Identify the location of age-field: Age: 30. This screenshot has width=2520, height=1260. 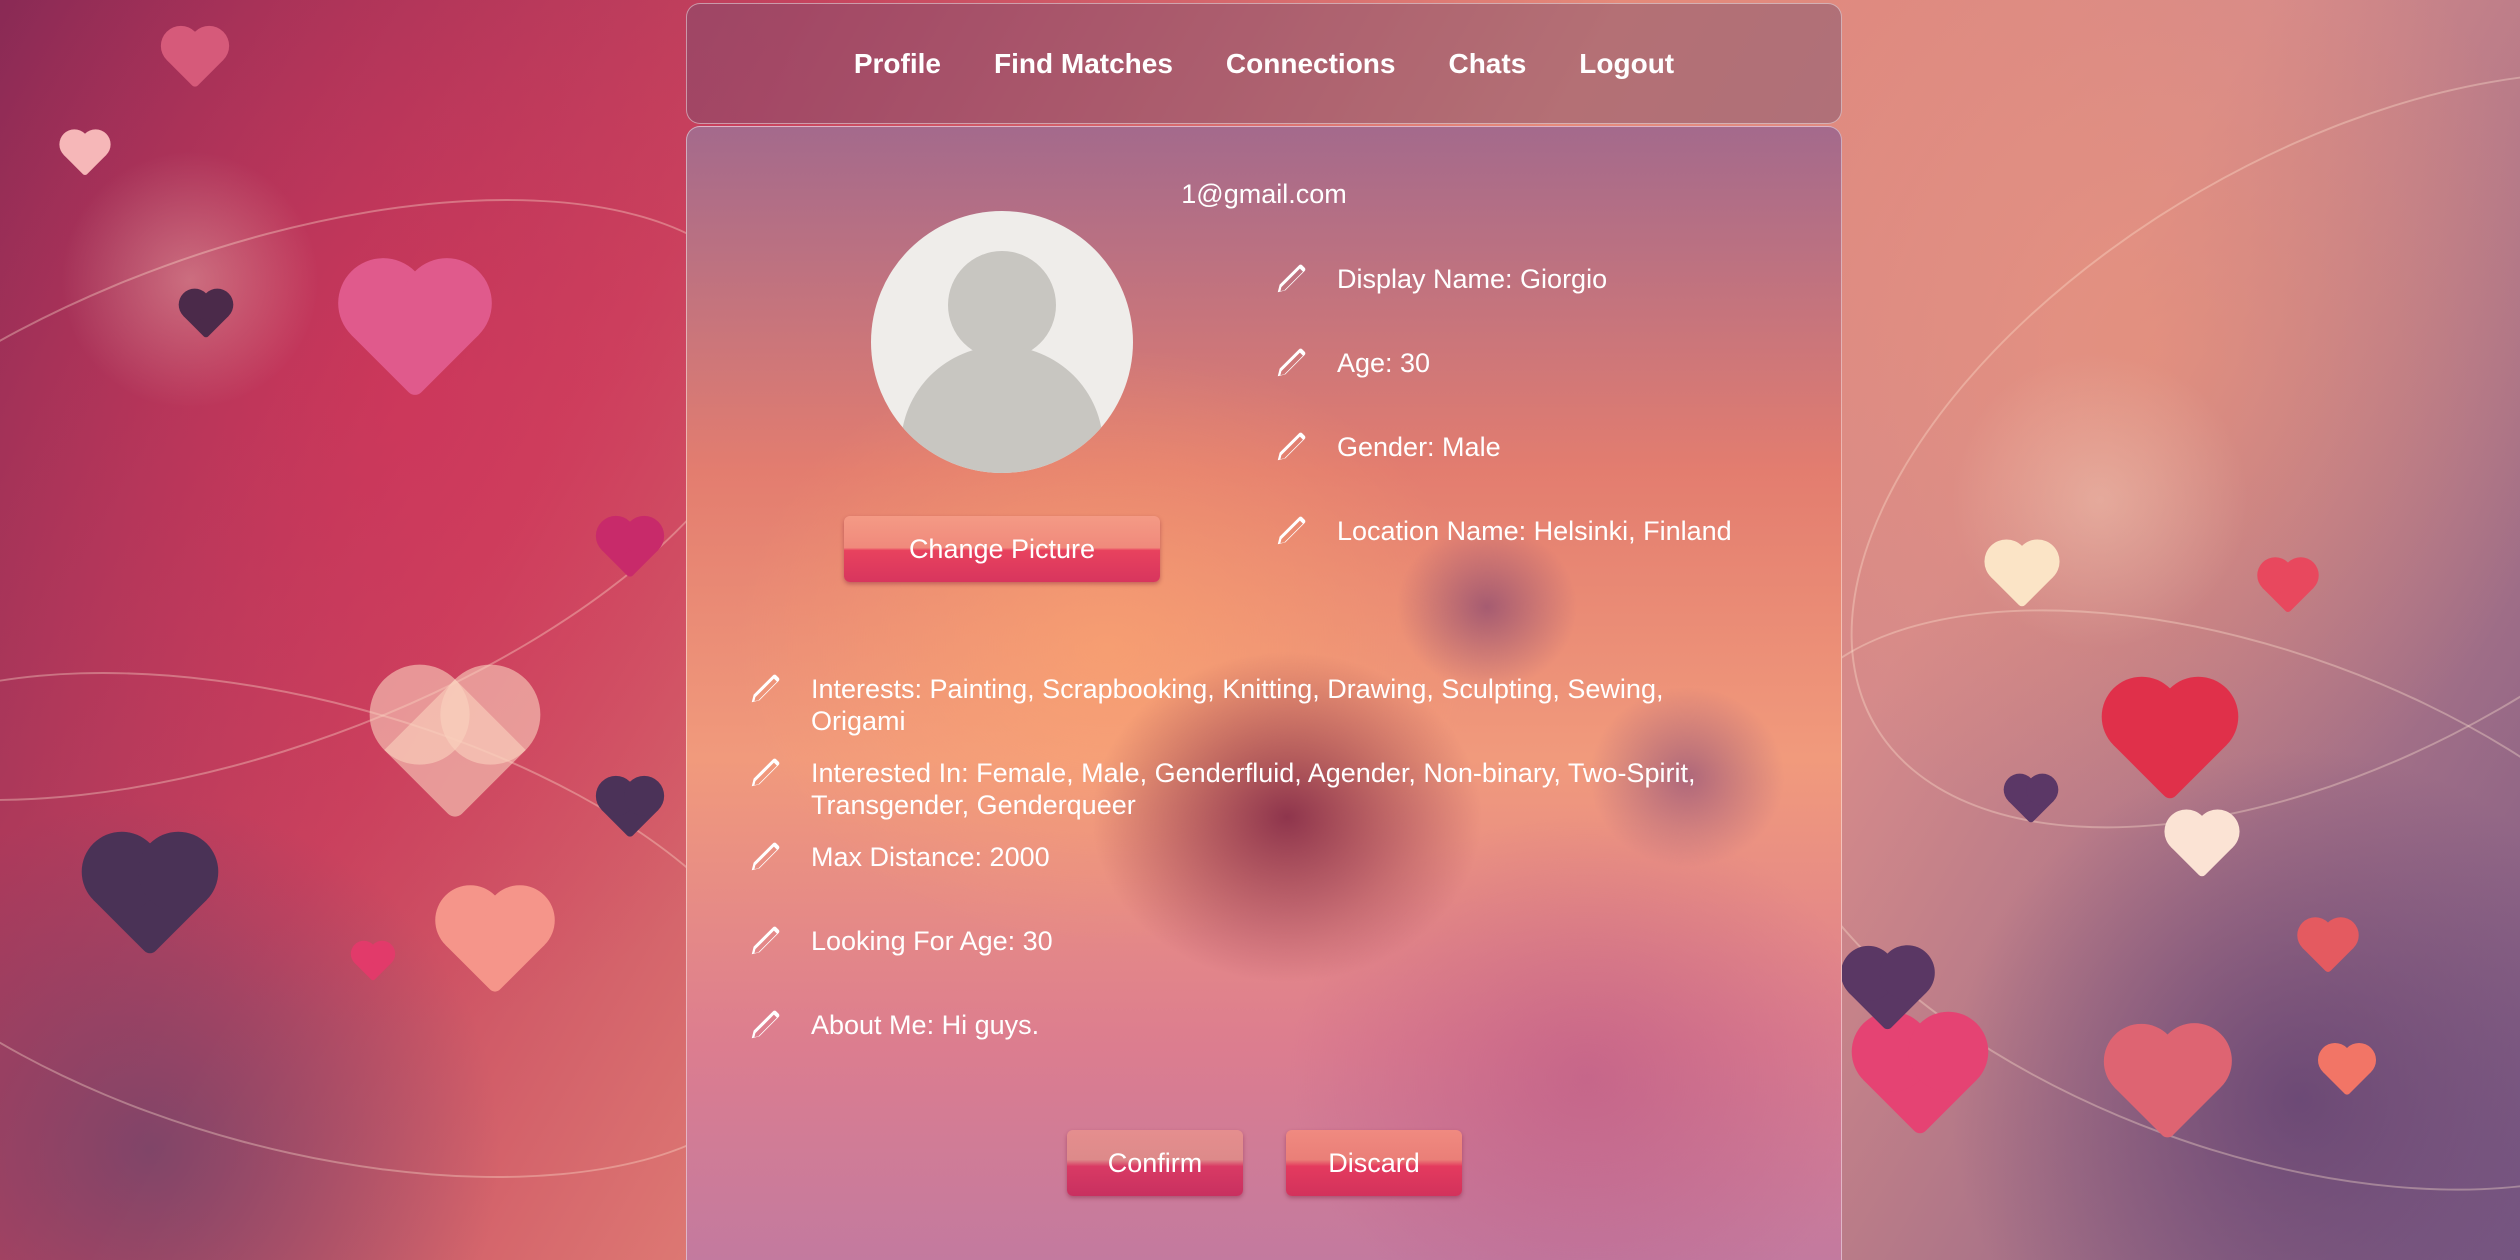
(1351, 364).